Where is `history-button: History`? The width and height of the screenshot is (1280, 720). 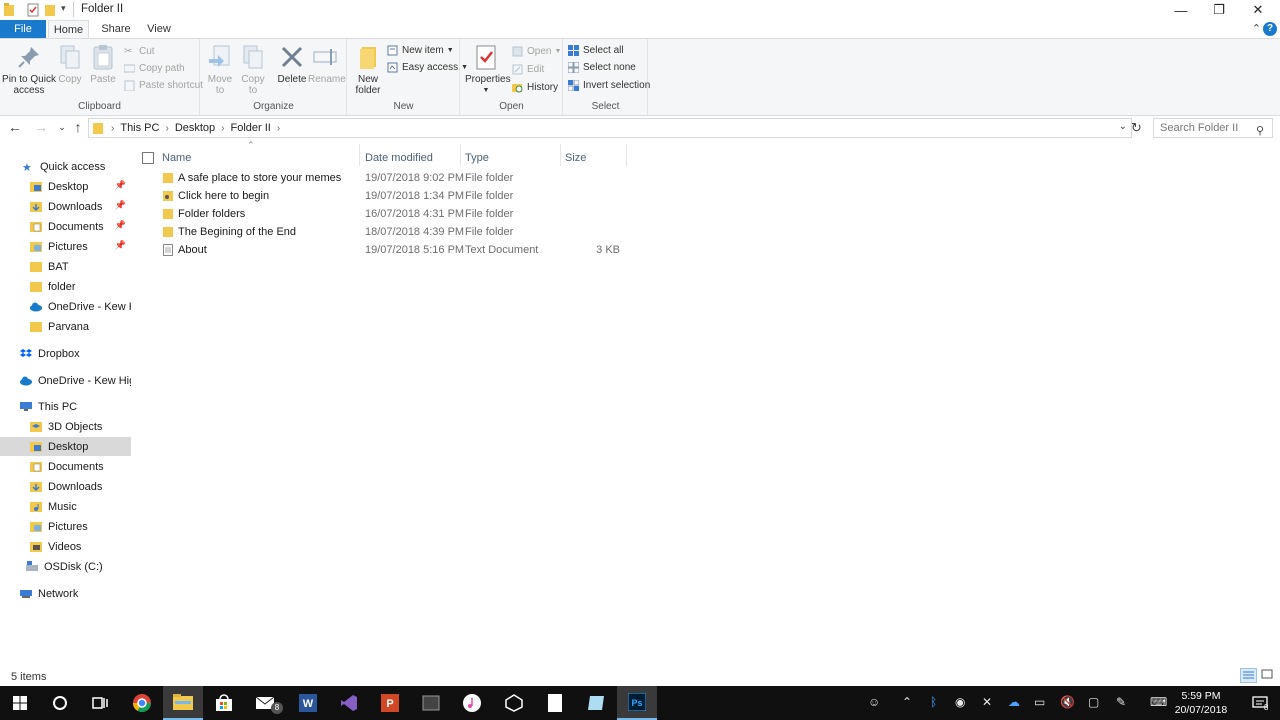 history-button: History is located at coordinates (535, 87).